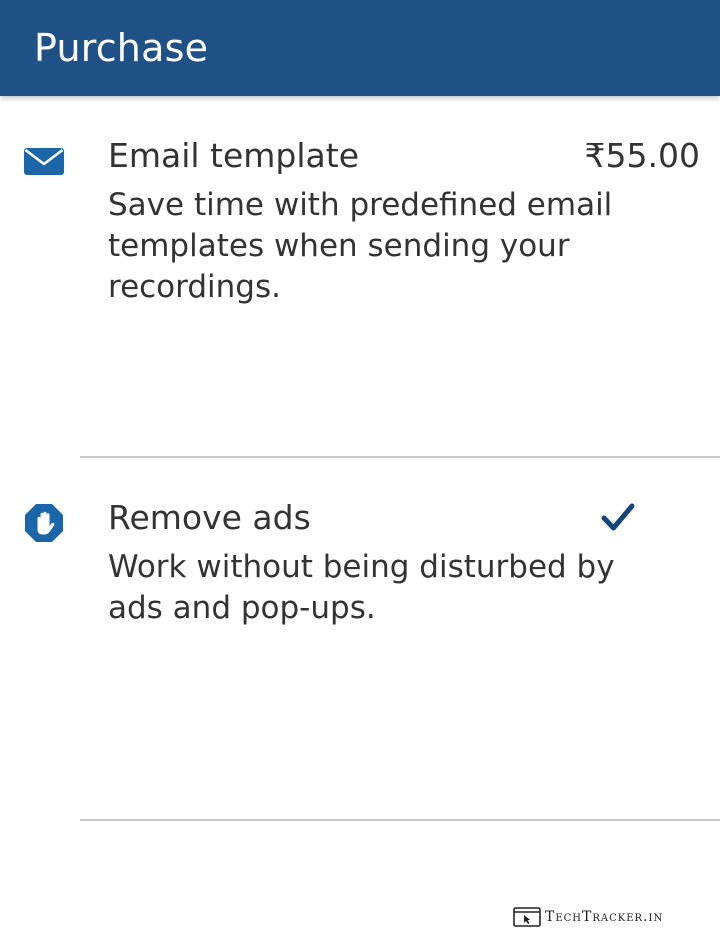 This screenshot has width=720, height=947. Describe the element at coordinates (121, 48) in the screenshot. I see `page-title: Purchase` at that location.